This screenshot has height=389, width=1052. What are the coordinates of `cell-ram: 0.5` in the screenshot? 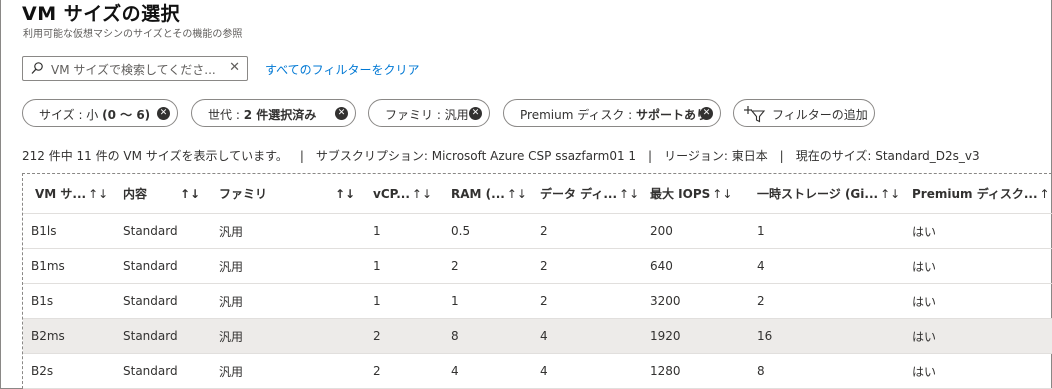 It's located at (461, 231).